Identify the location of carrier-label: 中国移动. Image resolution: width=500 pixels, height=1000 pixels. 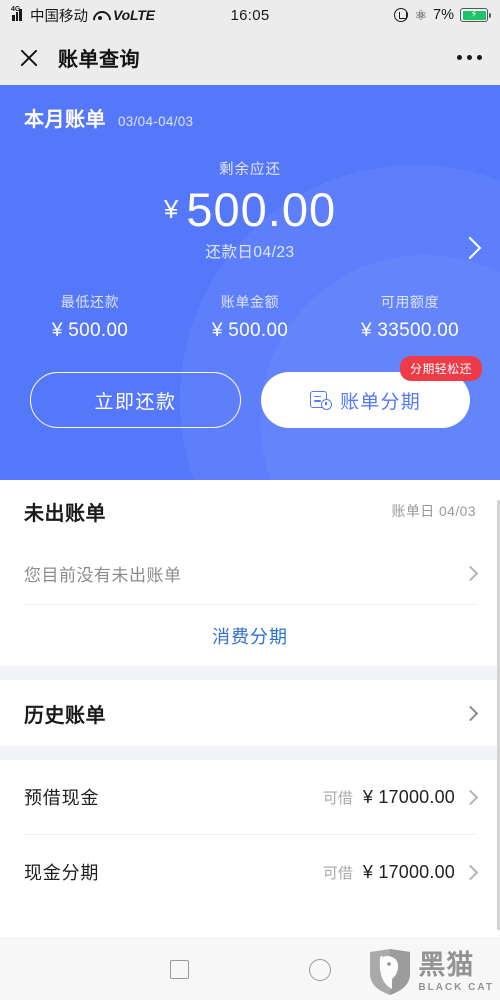
(59, 16).